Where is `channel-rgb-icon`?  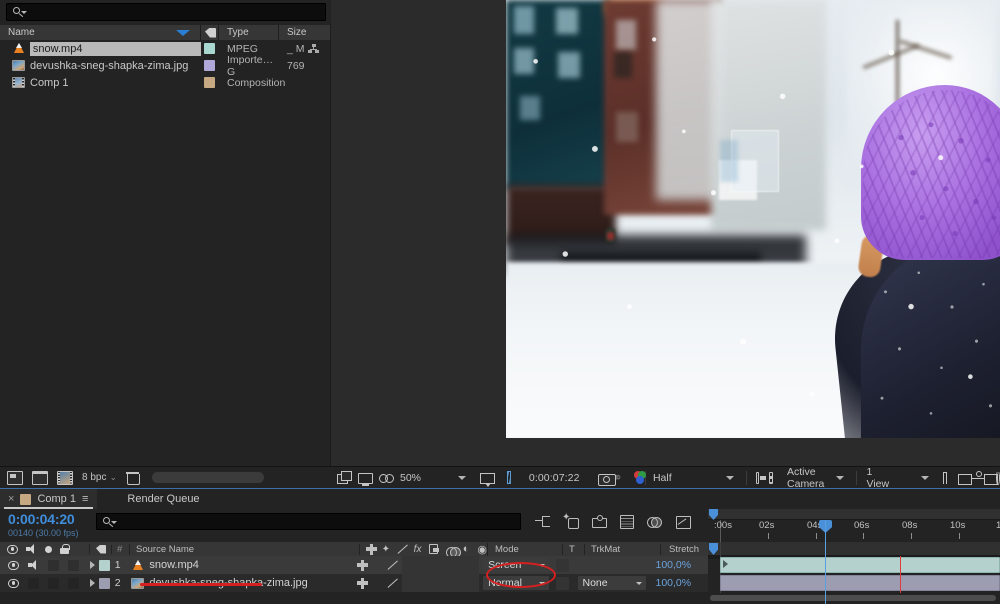 channel-rgb-icon is located at coordinates (640, 477).